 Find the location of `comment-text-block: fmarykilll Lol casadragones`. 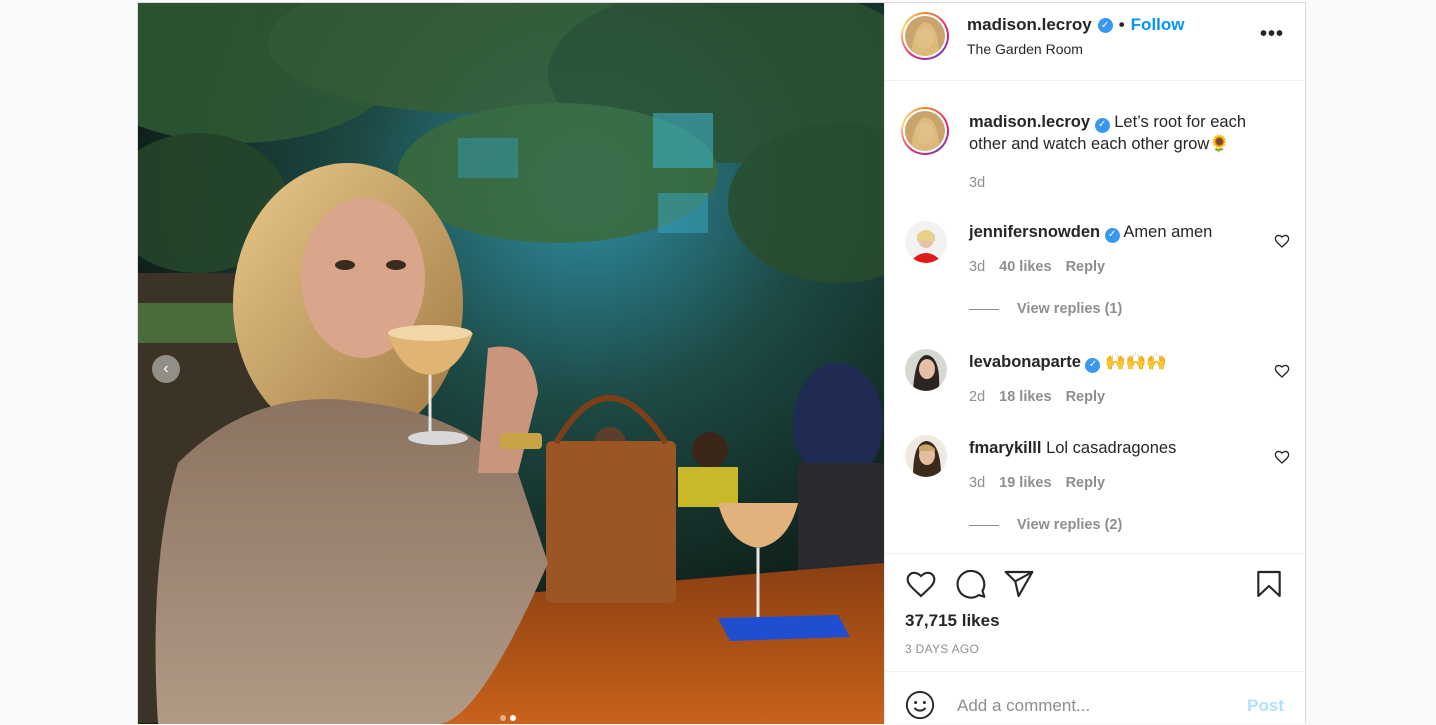

comment-text-block: fmarykilll Lol casadragones is located at coordinates (1116, 448).